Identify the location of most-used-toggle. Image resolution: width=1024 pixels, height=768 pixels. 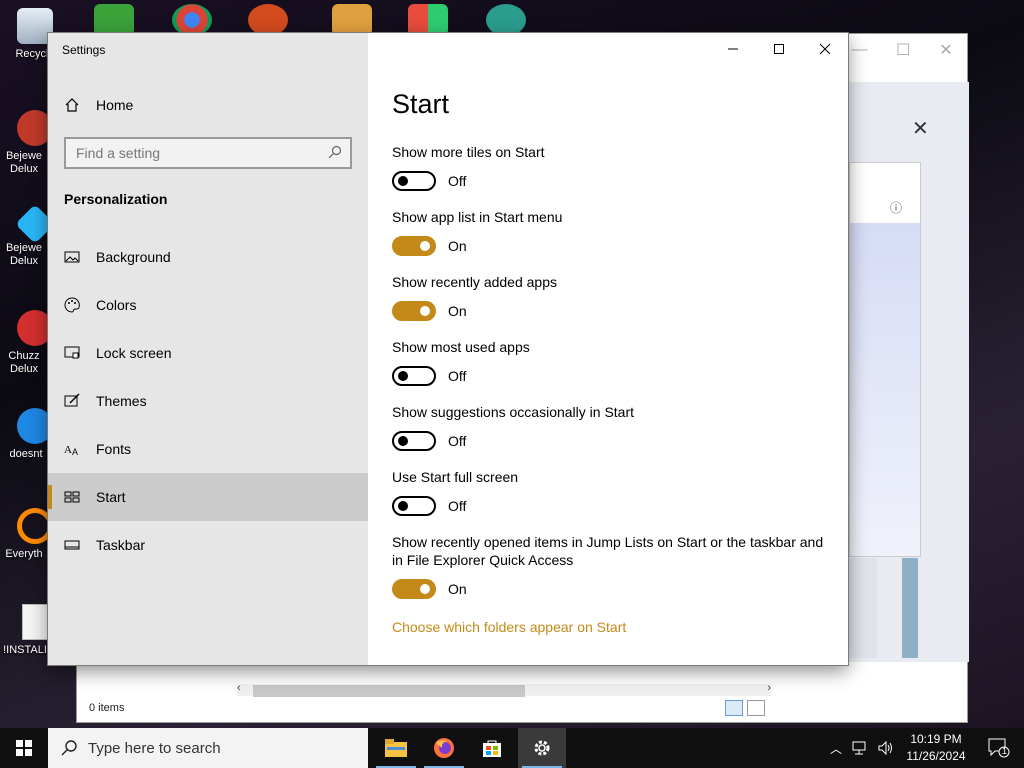
(414, 376).